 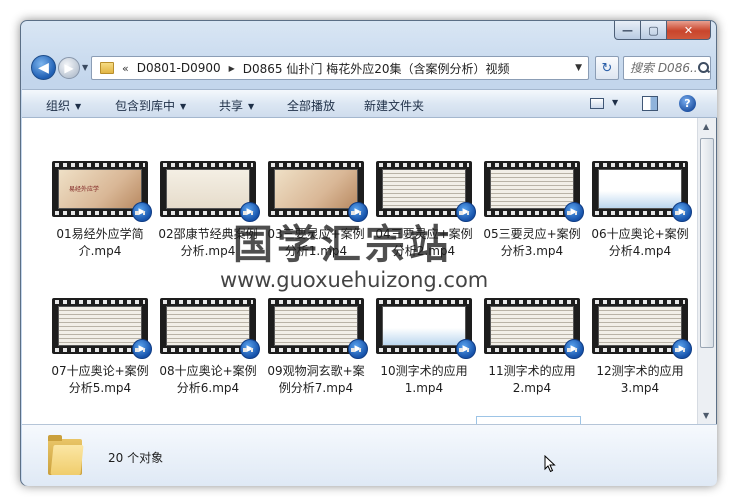 What do you see at coordinates (100, 379) in the screenshot?
I see `file-name: 07十应奥论+案例分析5.mp4` at bounding box center [100, 379].